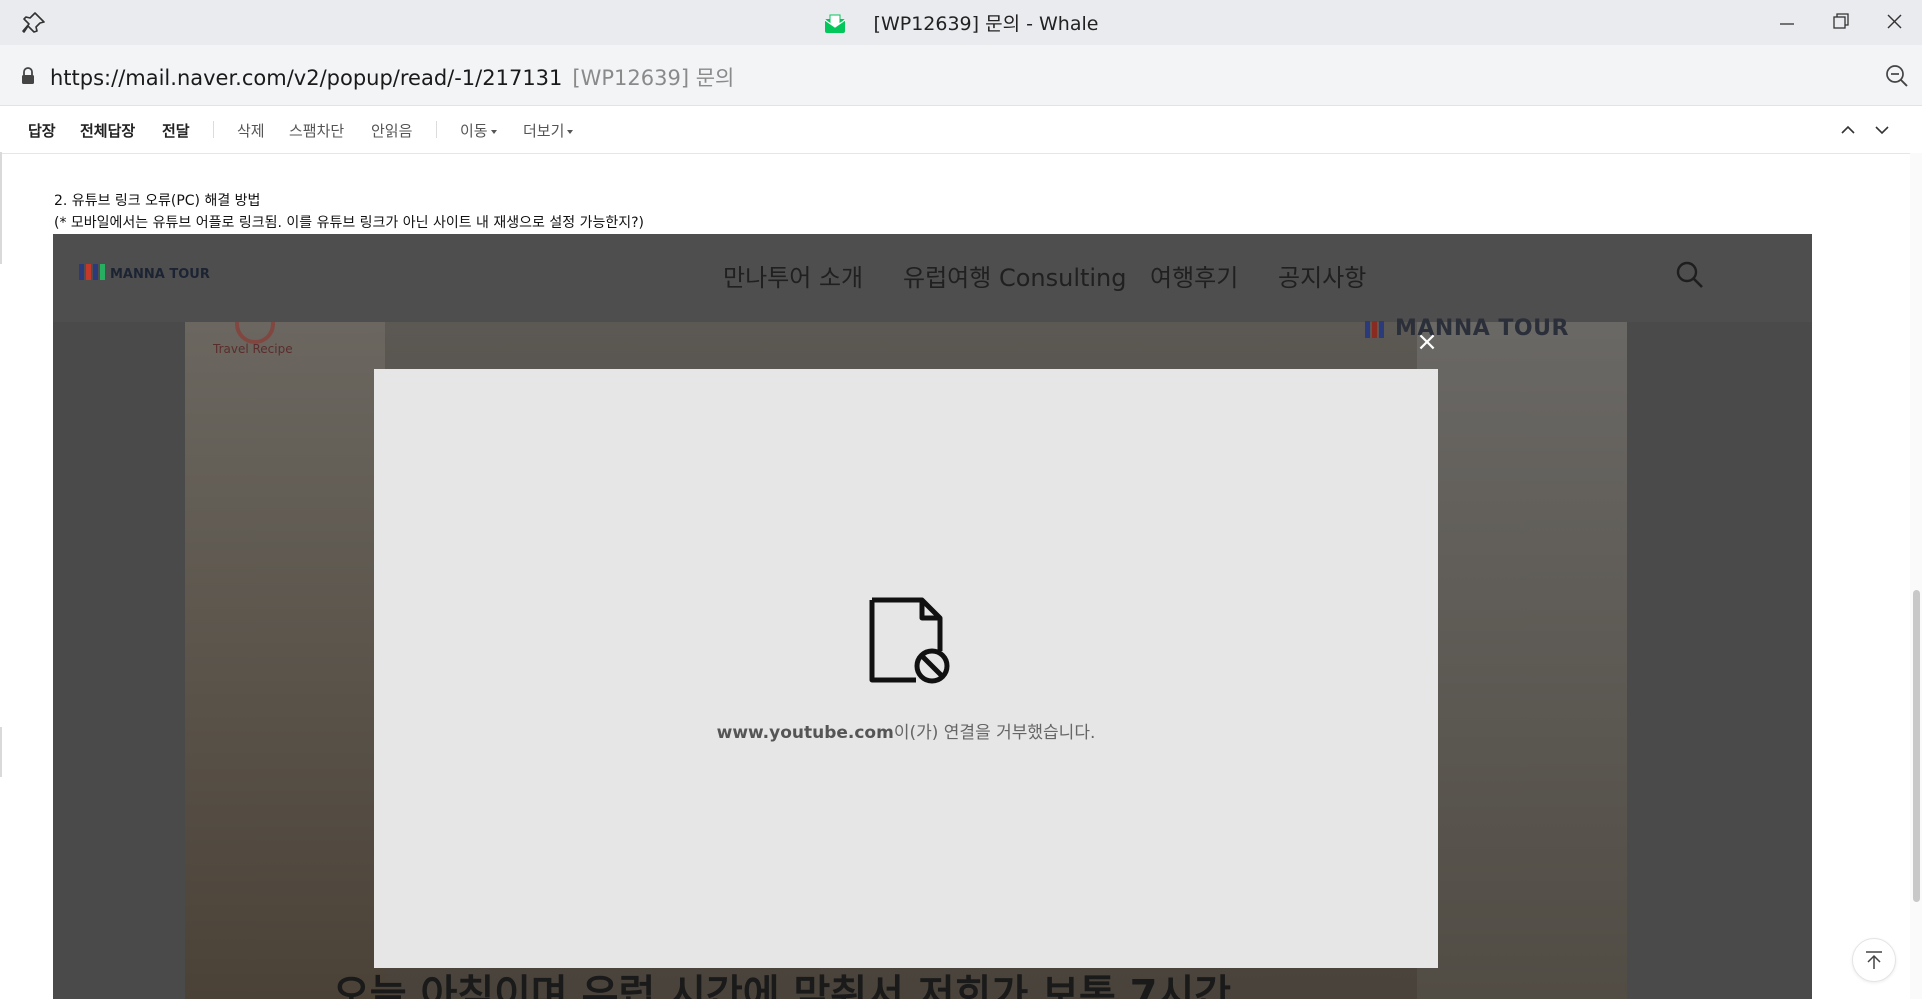 The width and height of the screenshot is (1922, 999). I want to click on move-dropdown: 이동, so click(478, 130).